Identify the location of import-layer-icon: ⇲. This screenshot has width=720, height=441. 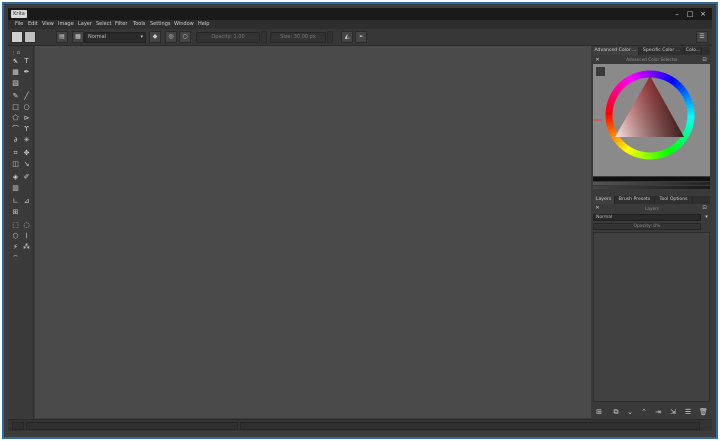
(673, 412).